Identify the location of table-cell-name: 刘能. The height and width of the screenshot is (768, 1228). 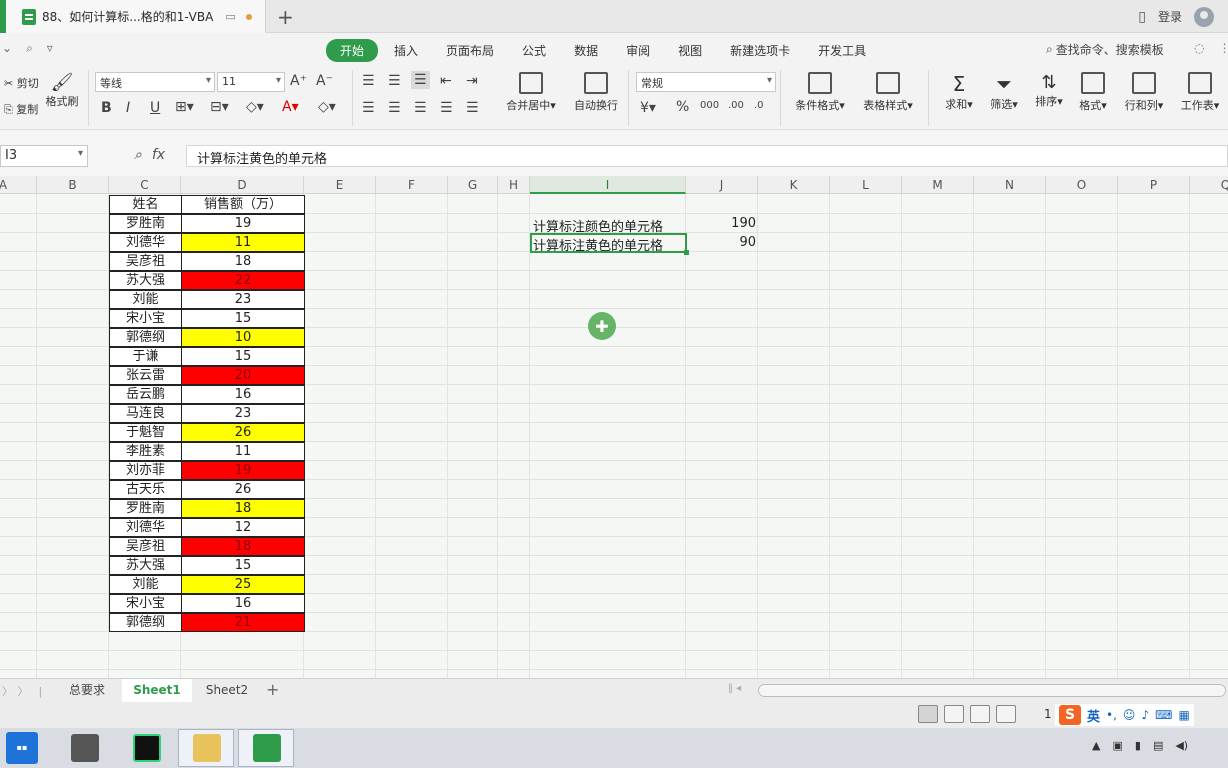
(145, 299).